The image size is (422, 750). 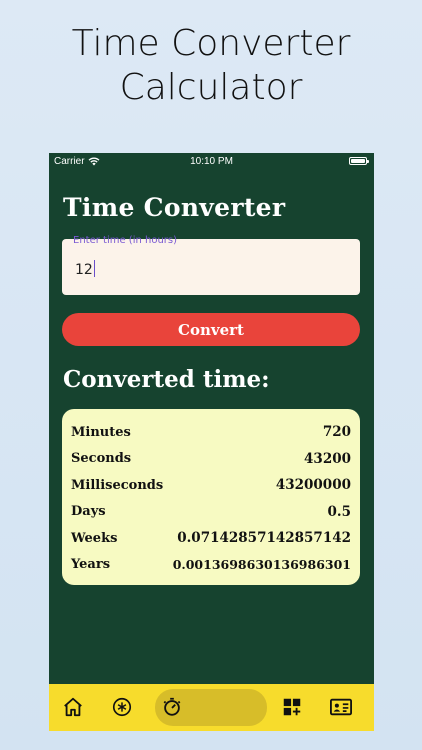 What do you see at coordinates (211, 459) in the screenshot?
I see `result-row-seconds: Seconds 43200` at bounding box center [211, 459].